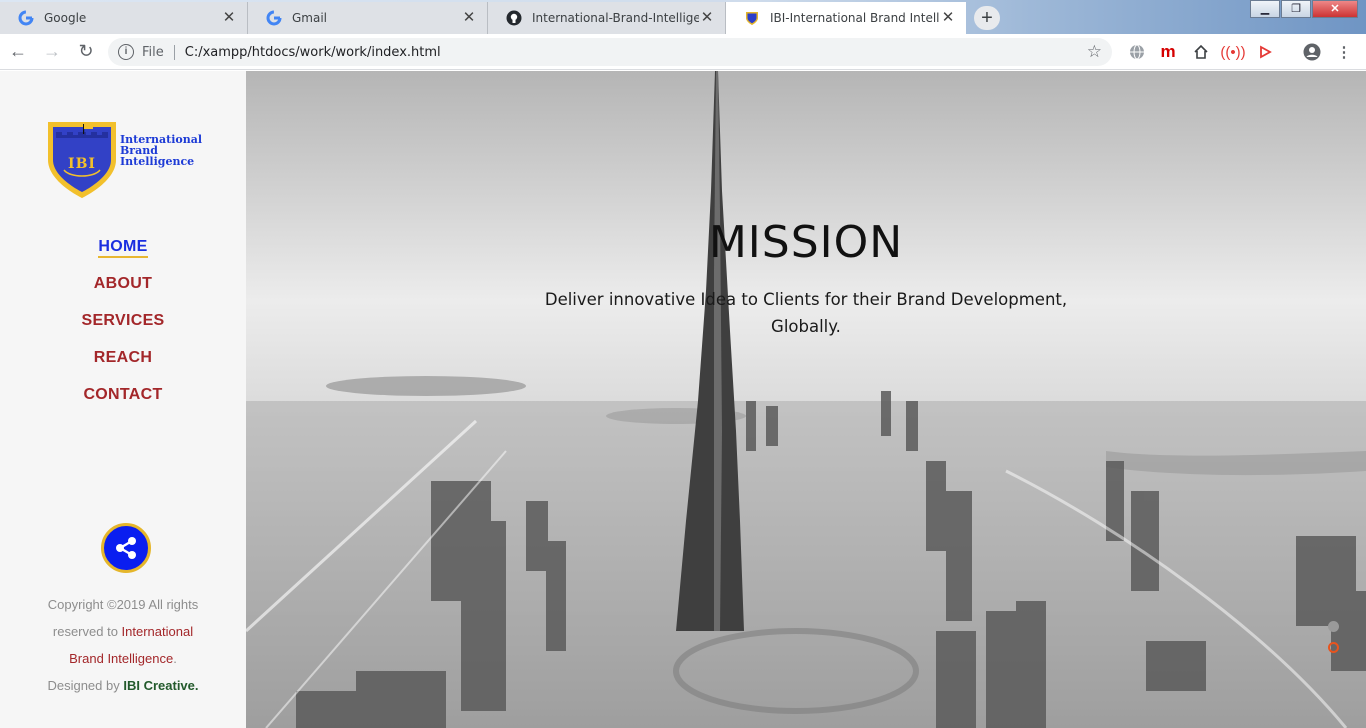  What do you see at coordinates (157, 161) in the screenshot?
I see `logo-line-3: Intelligence` at bounding box center [157, 161].